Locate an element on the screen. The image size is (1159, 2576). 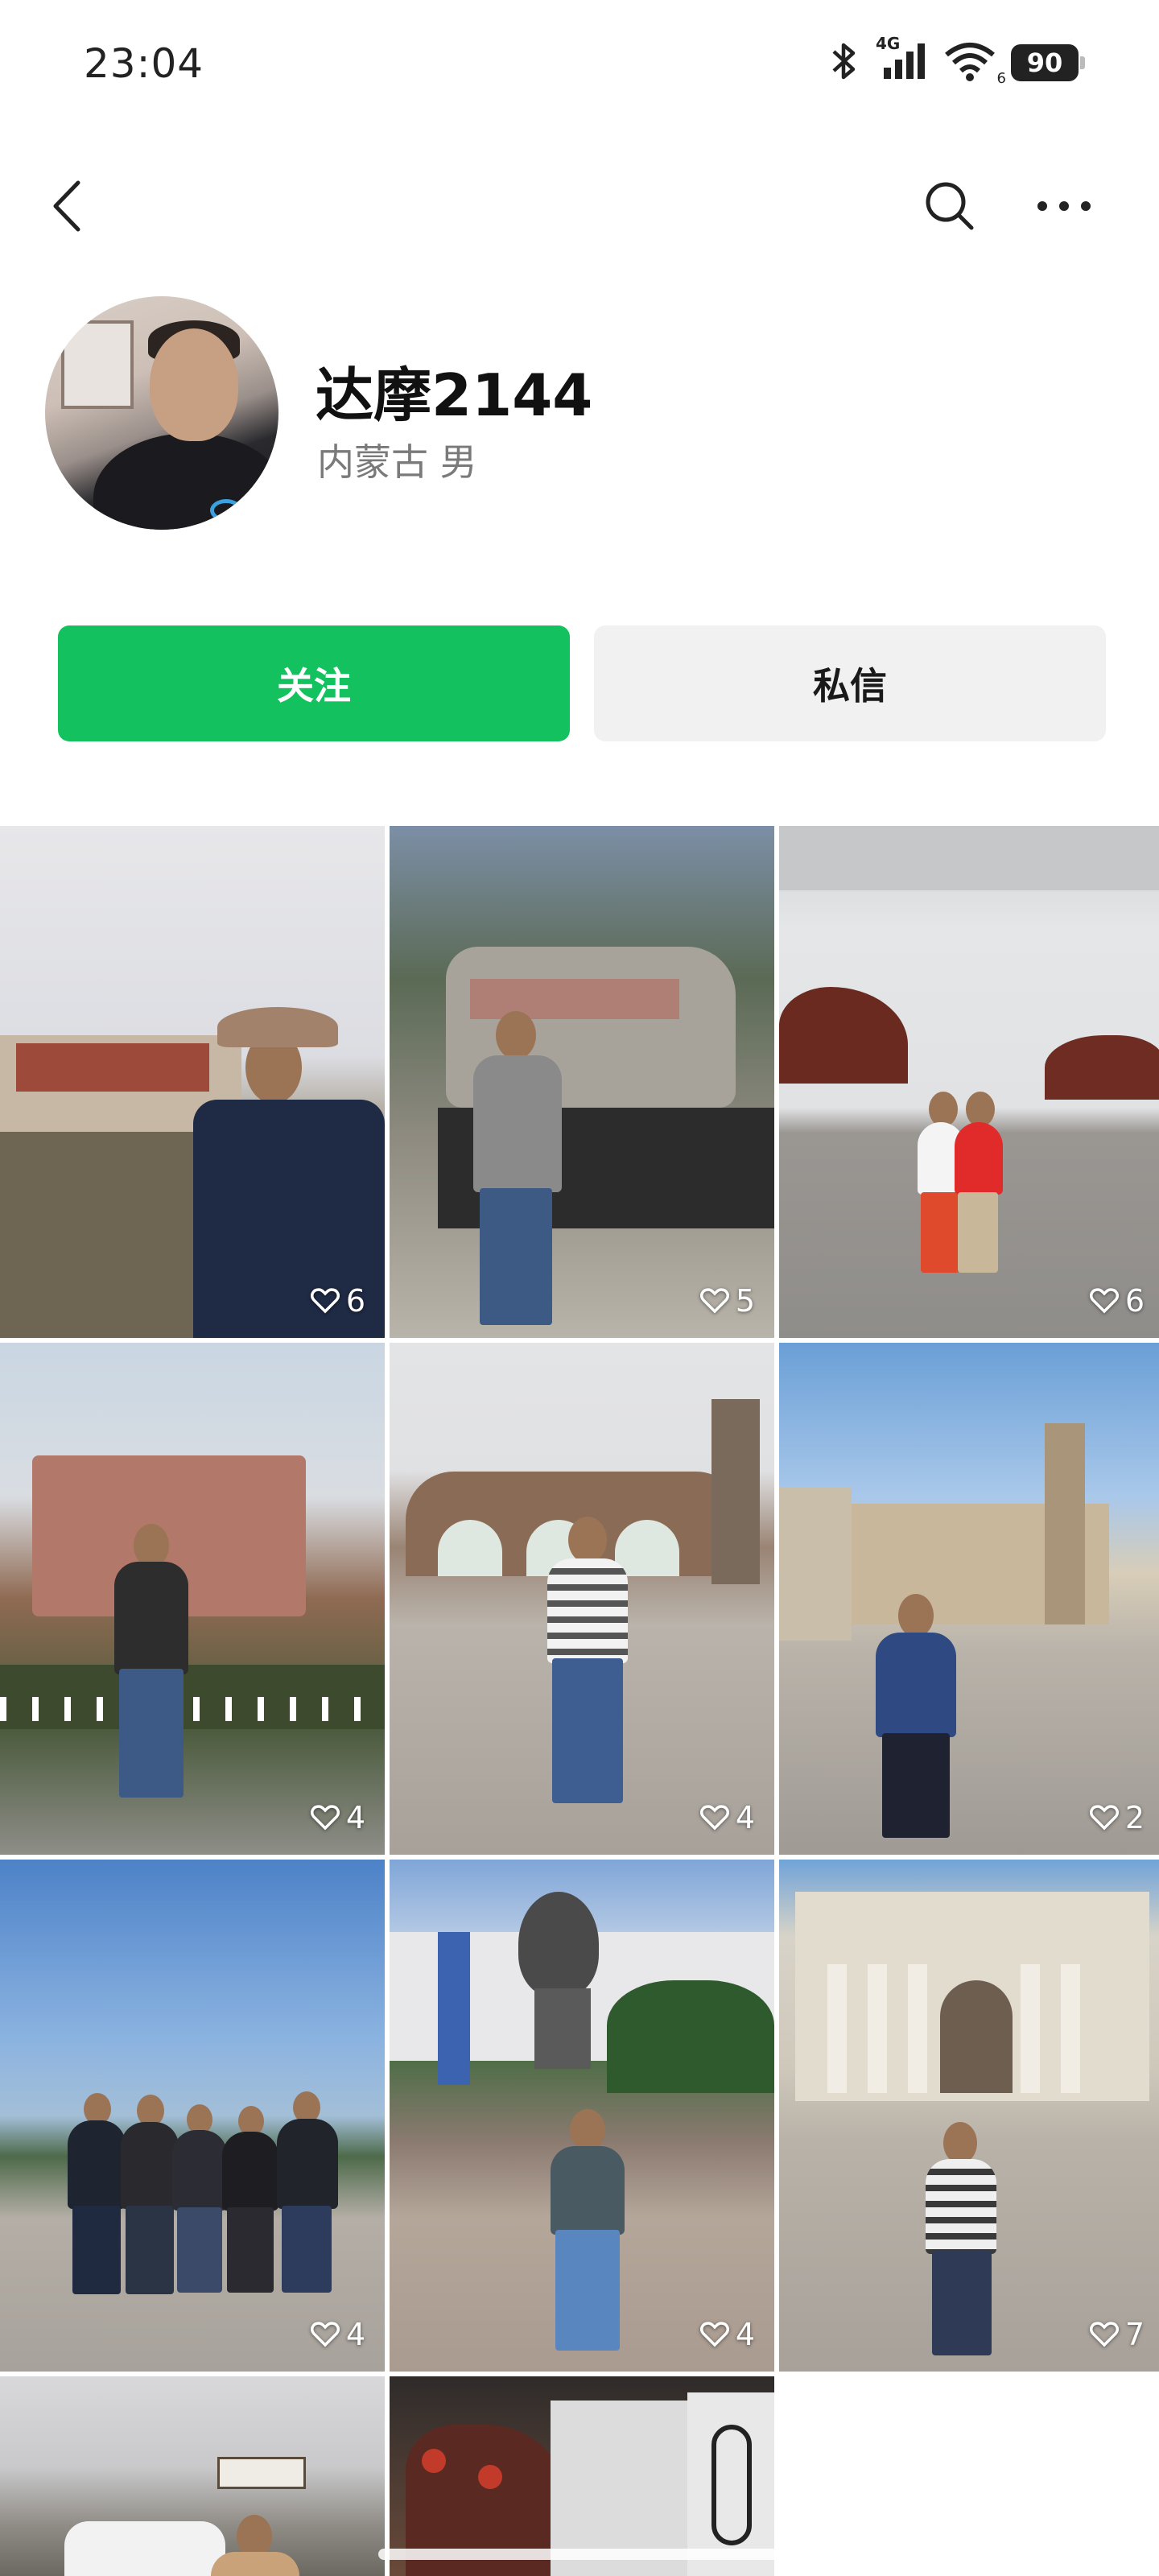
back-button is located at coordinates (67, 206).